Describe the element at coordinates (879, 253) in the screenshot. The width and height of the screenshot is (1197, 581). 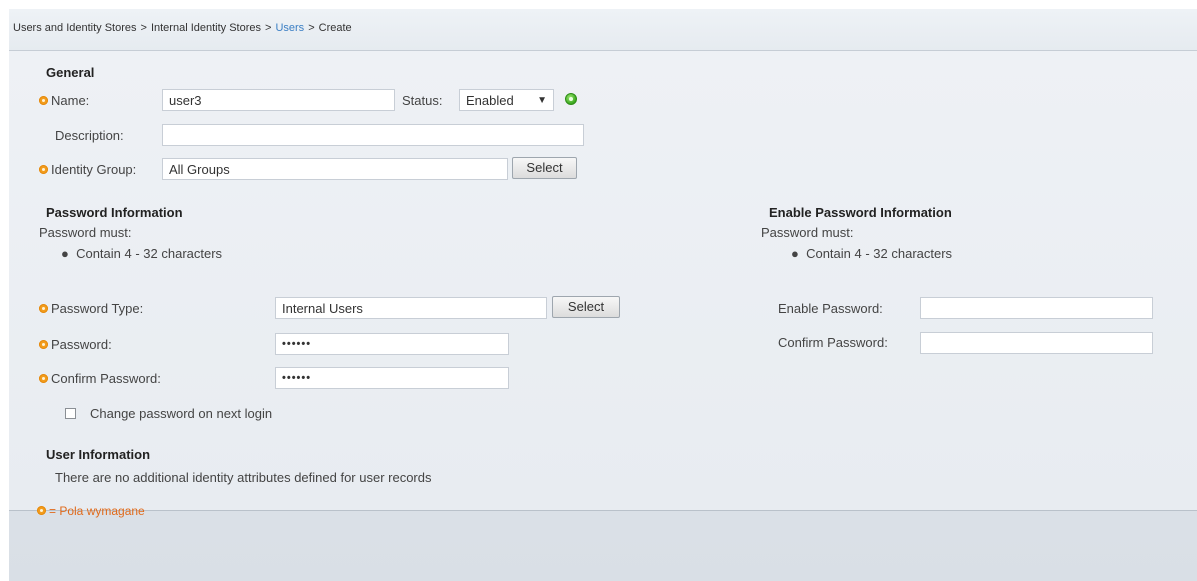
I see `enable-password-rule-text: Contain 4 - 32 characters` at that location.